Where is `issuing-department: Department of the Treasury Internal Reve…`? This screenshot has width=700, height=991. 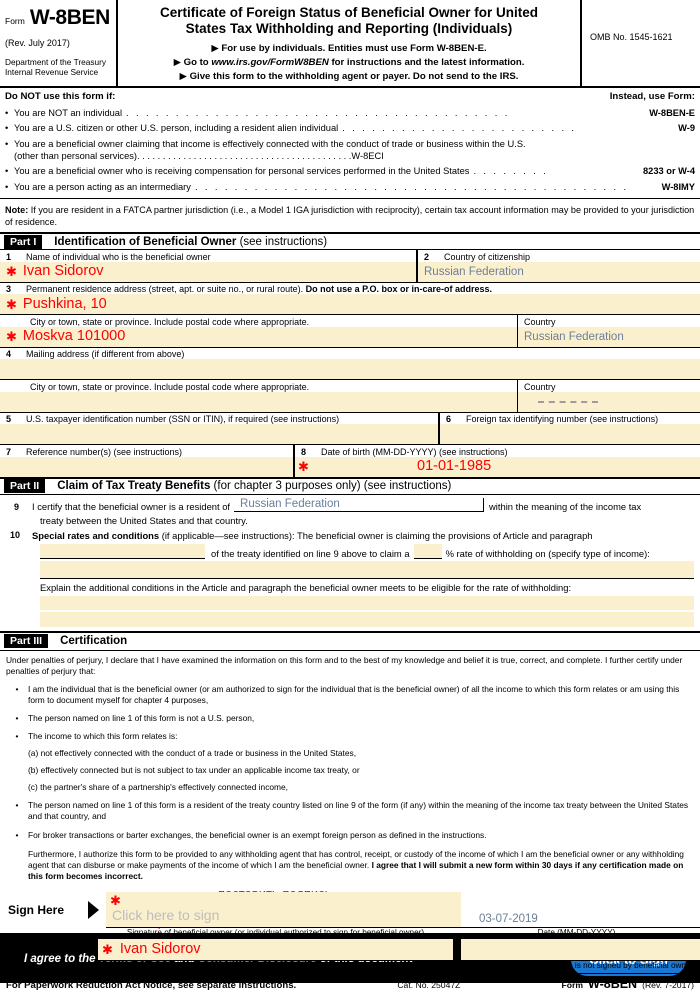
issuing-department: Department of the Treasury Internal Reve… is located at coordinates (58, 67).